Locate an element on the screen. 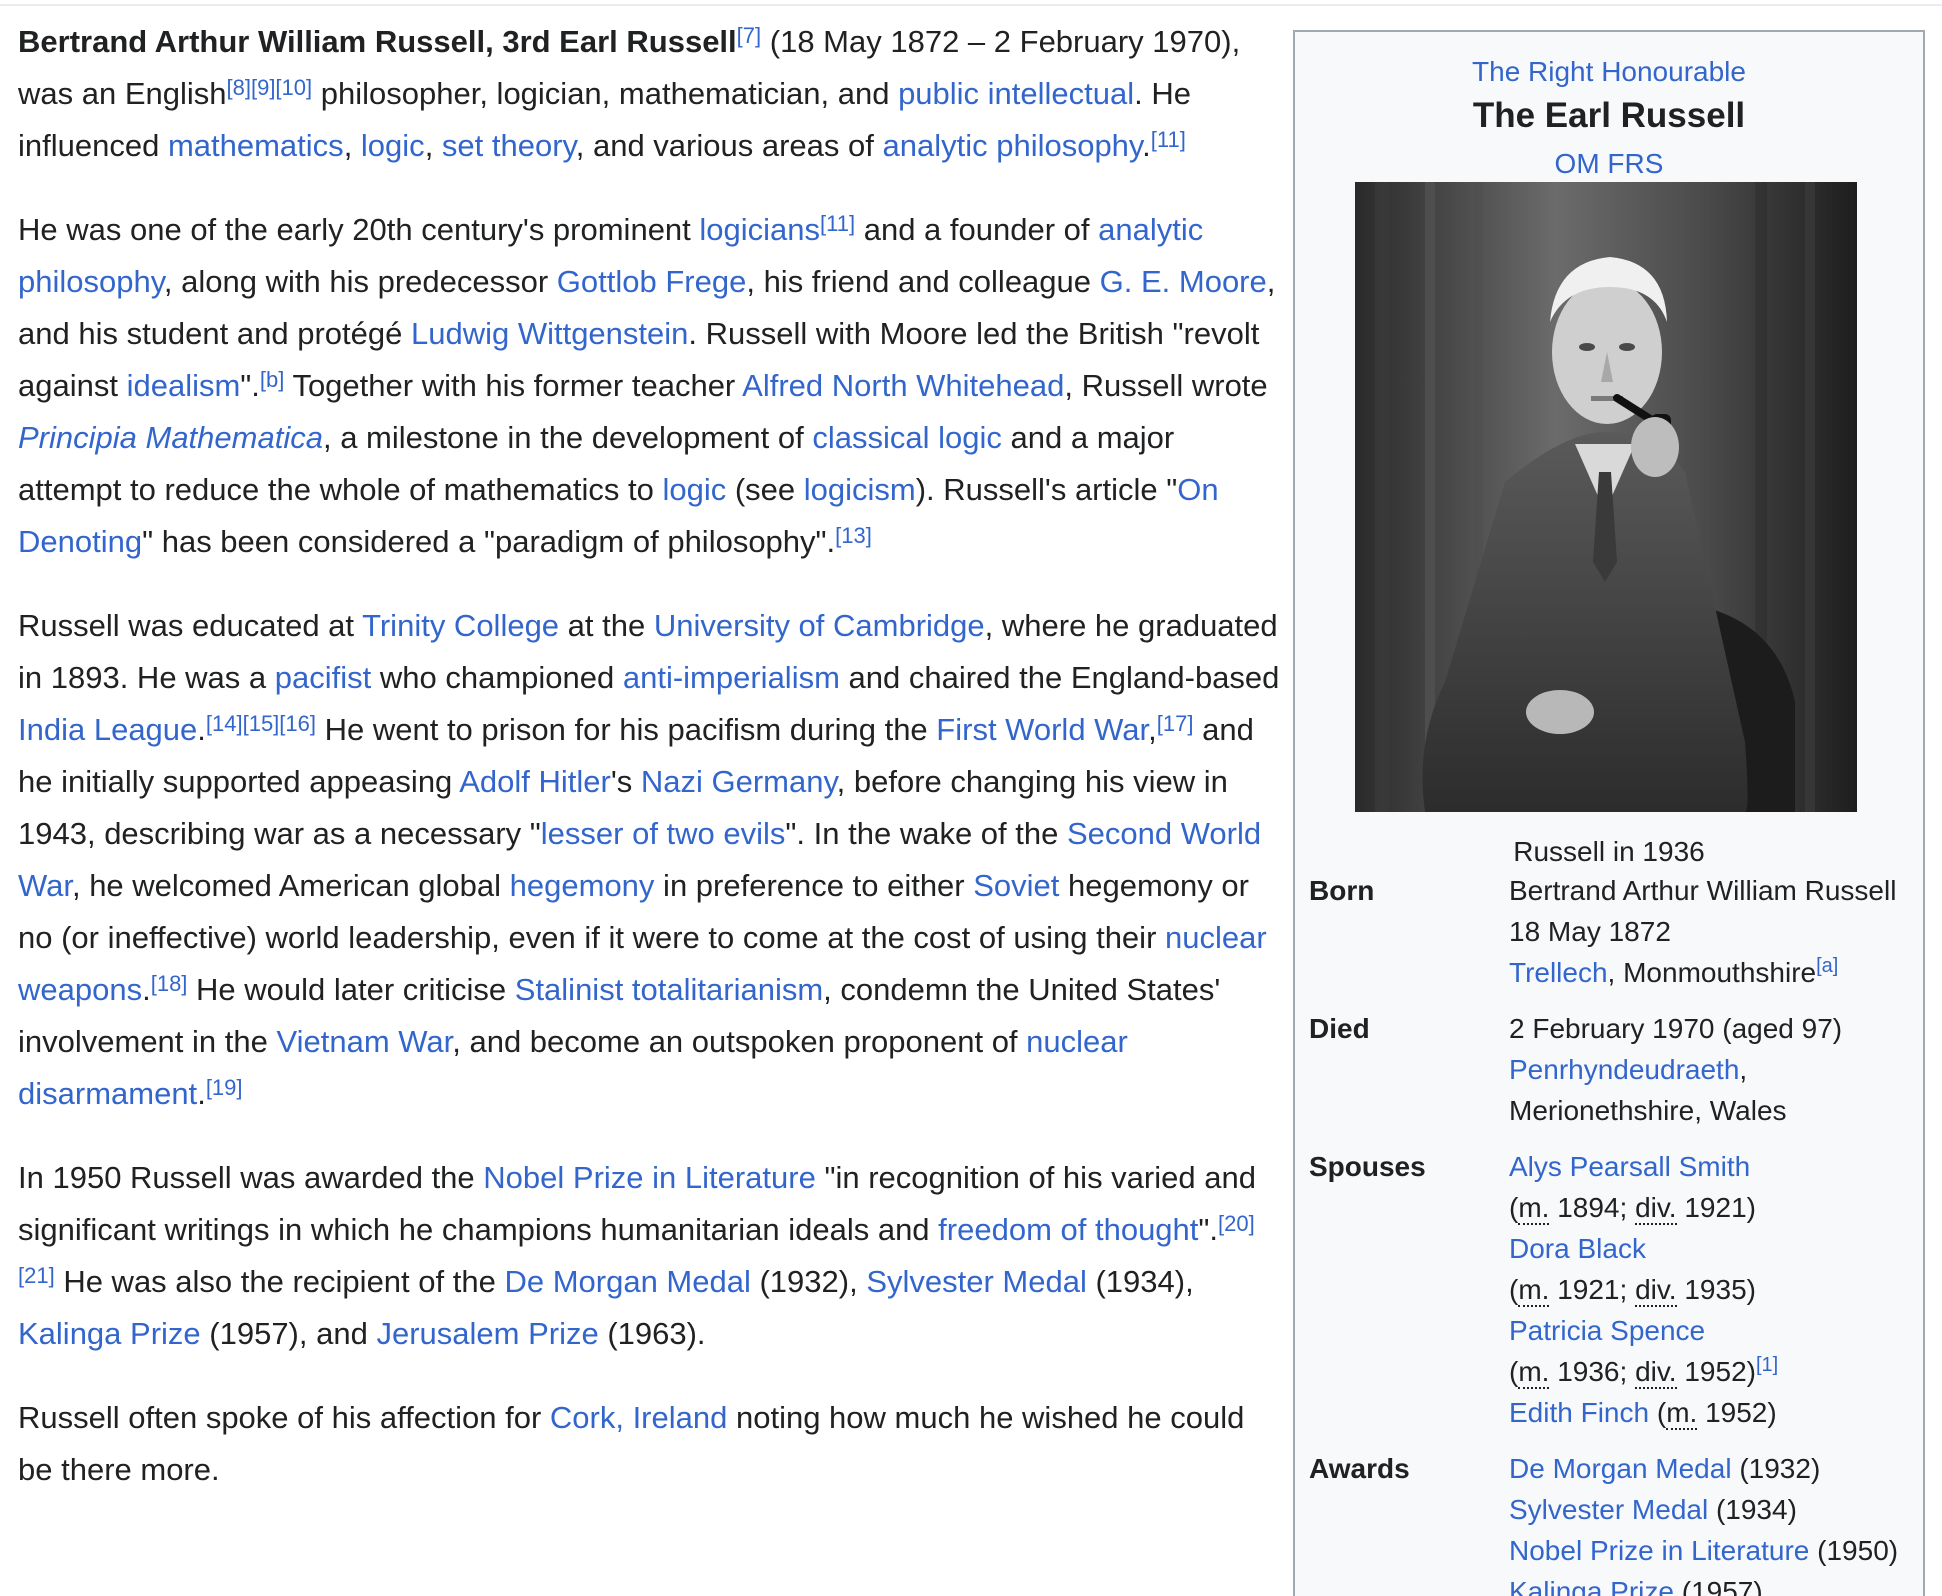 Image resolution: width=1942 pixels, height=1596 pixels. paren: ( is located at coordinates (1658, 1412).